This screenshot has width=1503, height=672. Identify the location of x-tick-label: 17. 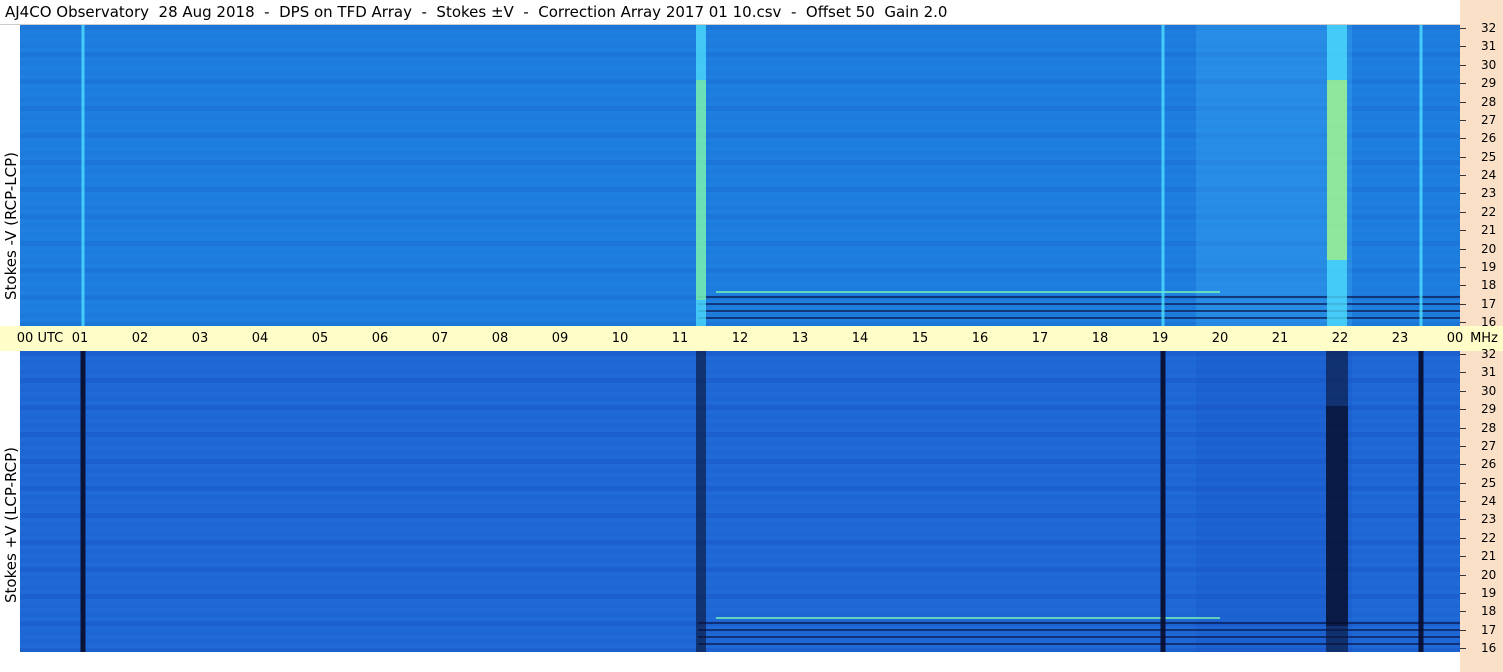
(1040, 338).